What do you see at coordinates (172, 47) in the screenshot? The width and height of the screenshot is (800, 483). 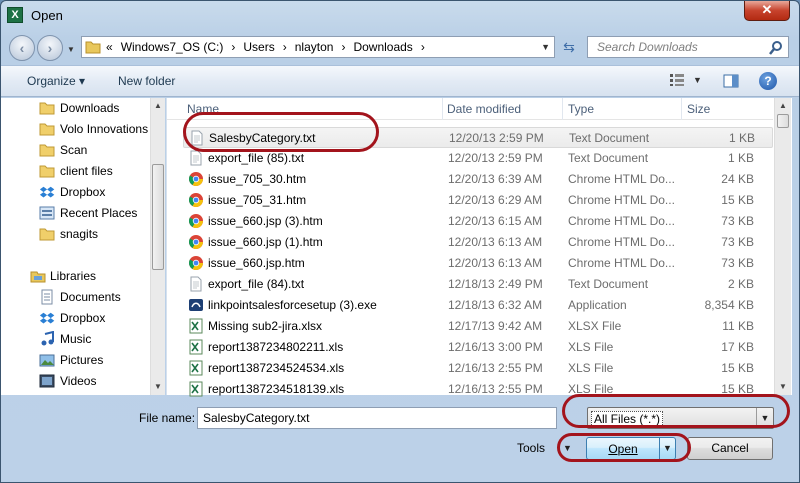 I see `breadcrumb-item: Windows7_OS (C:)` at bounding box center [172, 47].